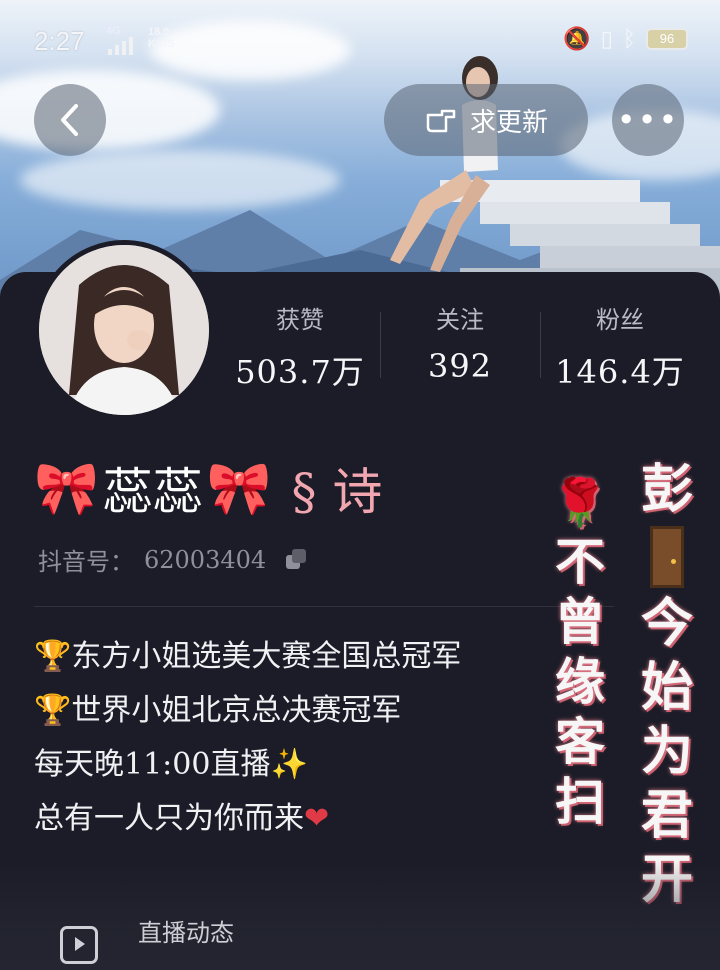 This screenshot has height=970, width=720. What do you see at coordinates (110, 110) in the screenshot?
I see `cloud-shape` at bounding box center [110, 110].